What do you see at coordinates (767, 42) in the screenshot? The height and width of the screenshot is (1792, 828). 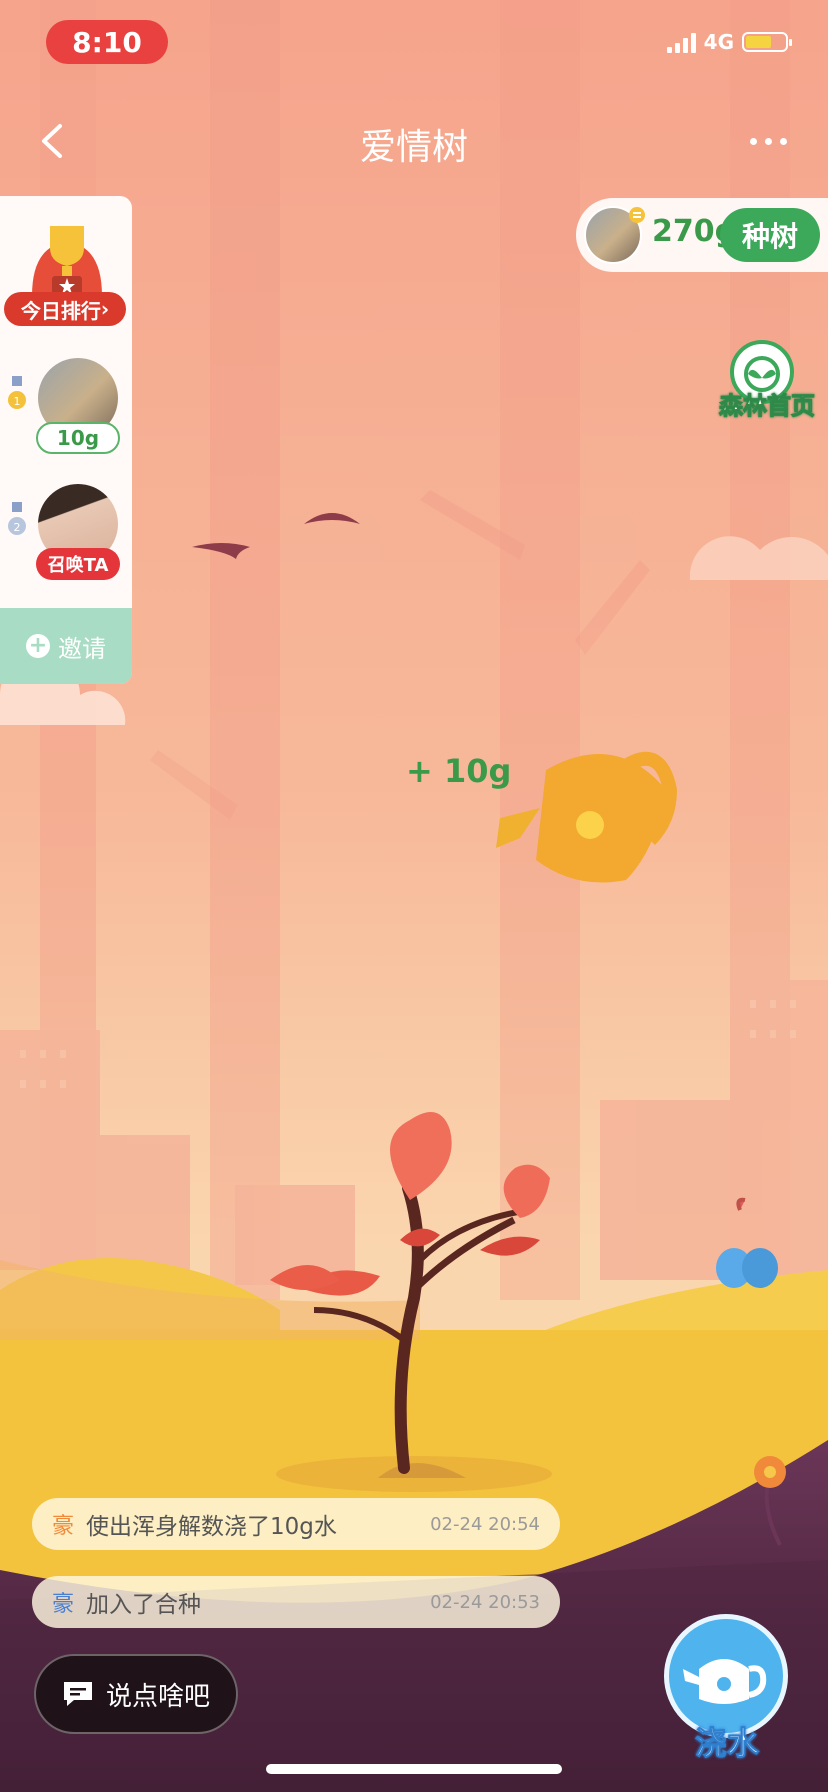 I see `battery-icon` at bounding box center [767, 42].